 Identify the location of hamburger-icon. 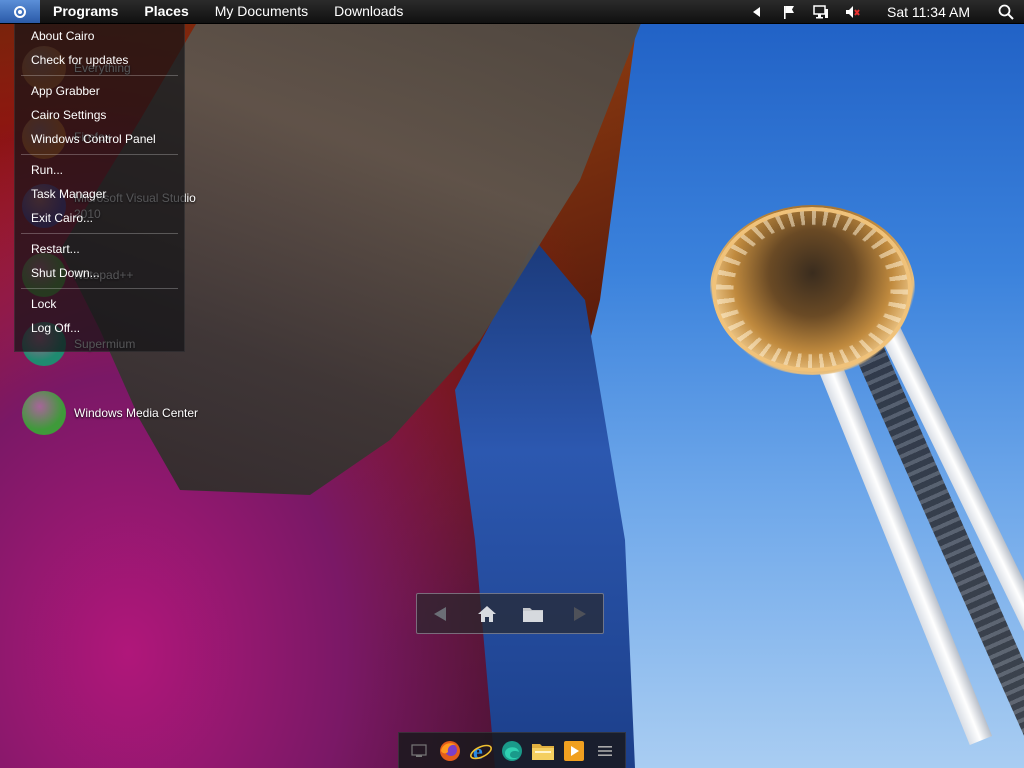
(605, 751).